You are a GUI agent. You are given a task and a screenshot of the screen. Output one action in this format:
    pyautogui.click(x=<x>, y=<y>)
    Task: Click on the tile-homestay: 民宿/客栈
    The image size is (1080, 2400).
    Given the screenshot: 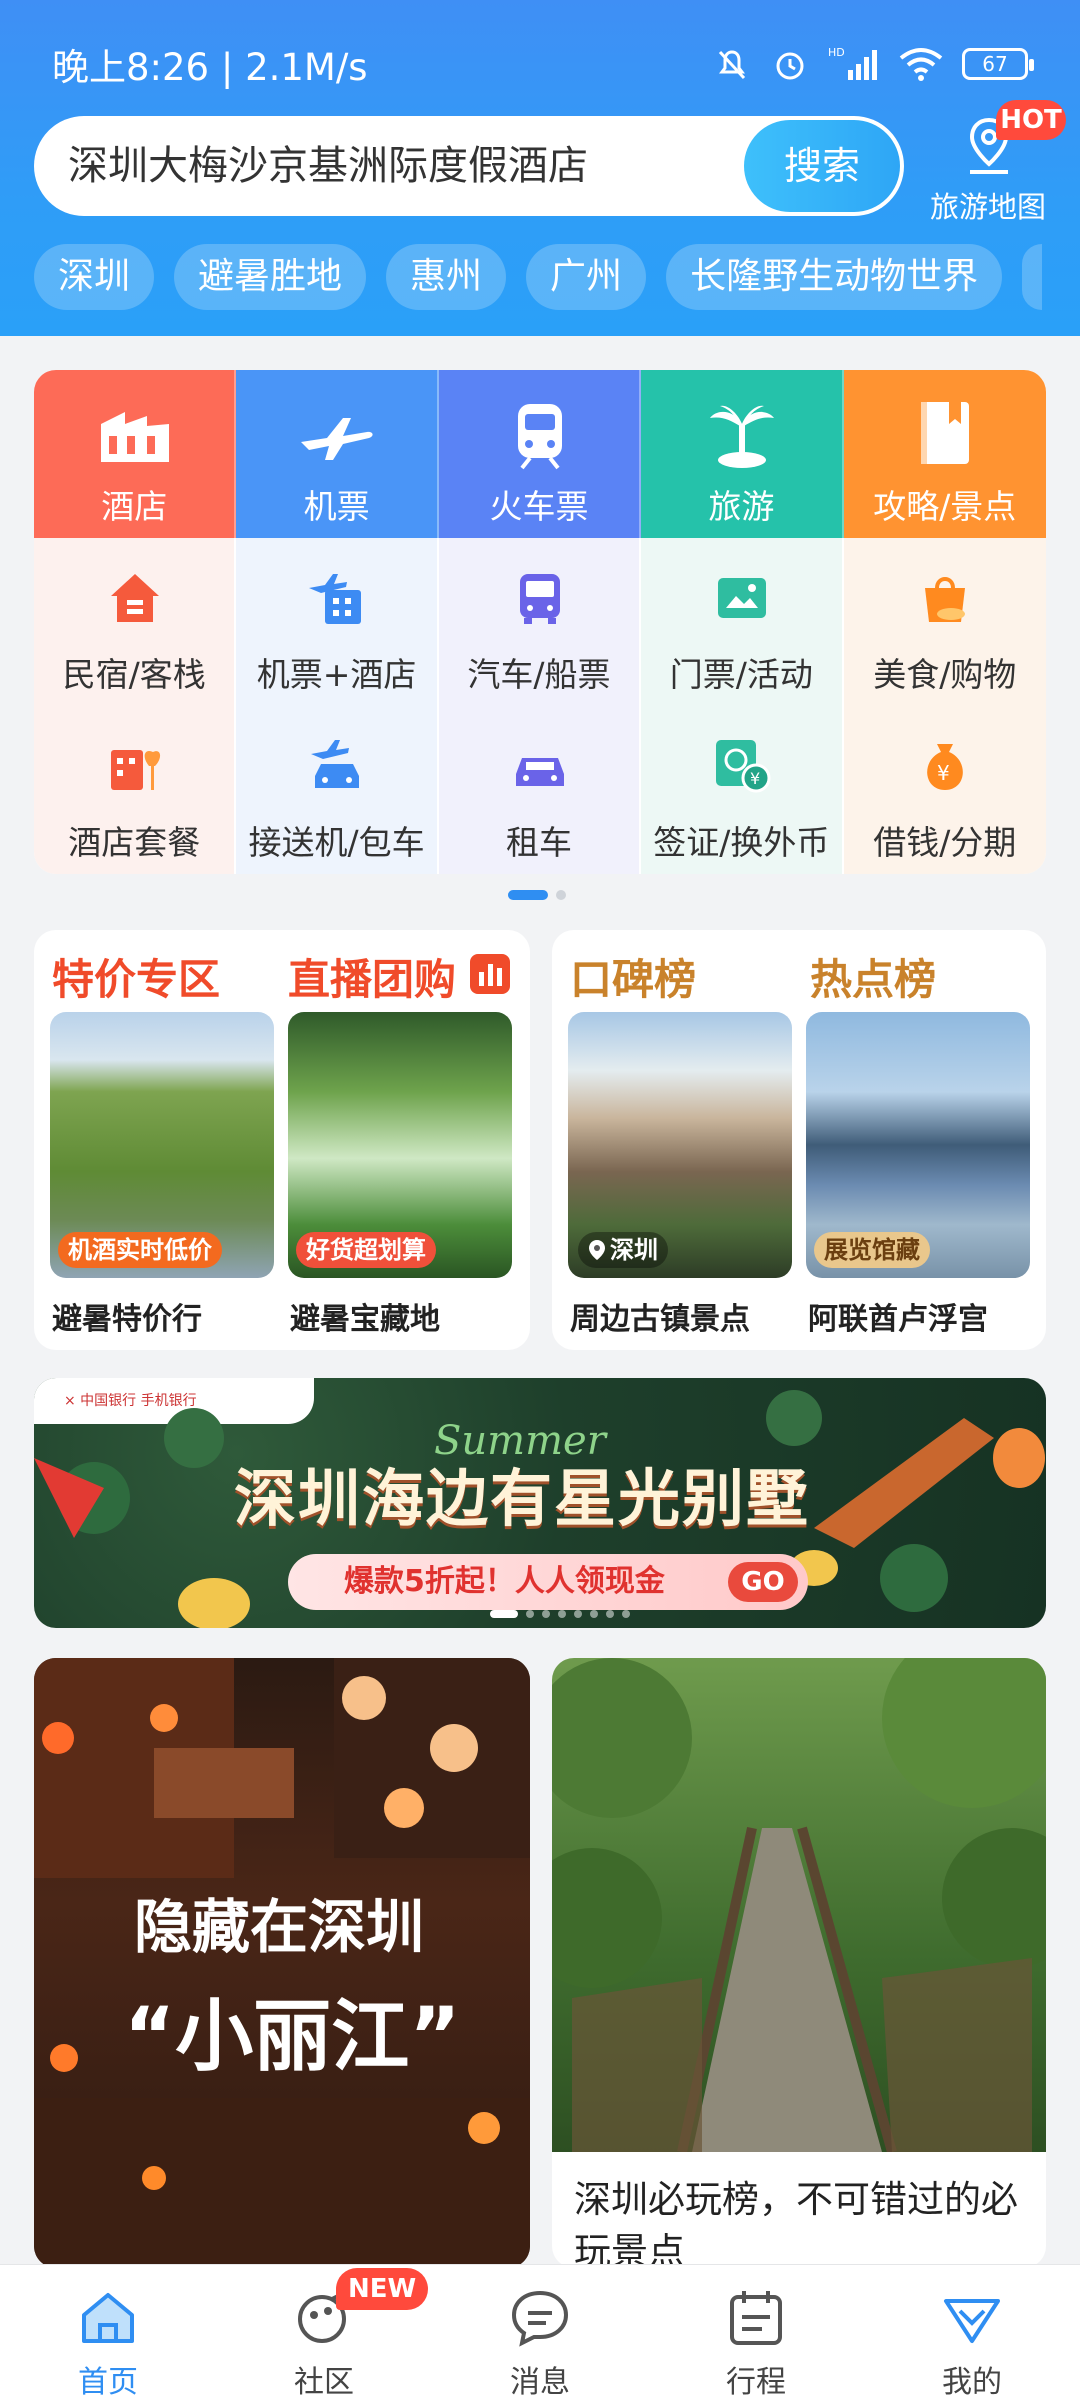 What is the action you would take?
    pyautogui.click(x=135, y=622)
    